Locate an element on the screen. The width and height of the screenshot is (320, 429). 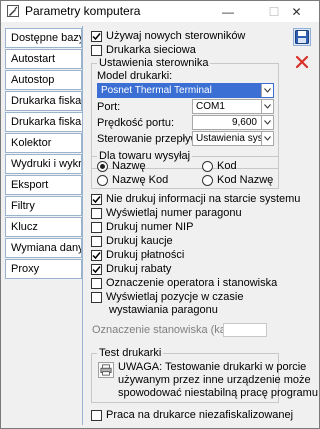
print-option-label: Nie drukuj informacji na starcie systemu is located at coordinates (203, 199).